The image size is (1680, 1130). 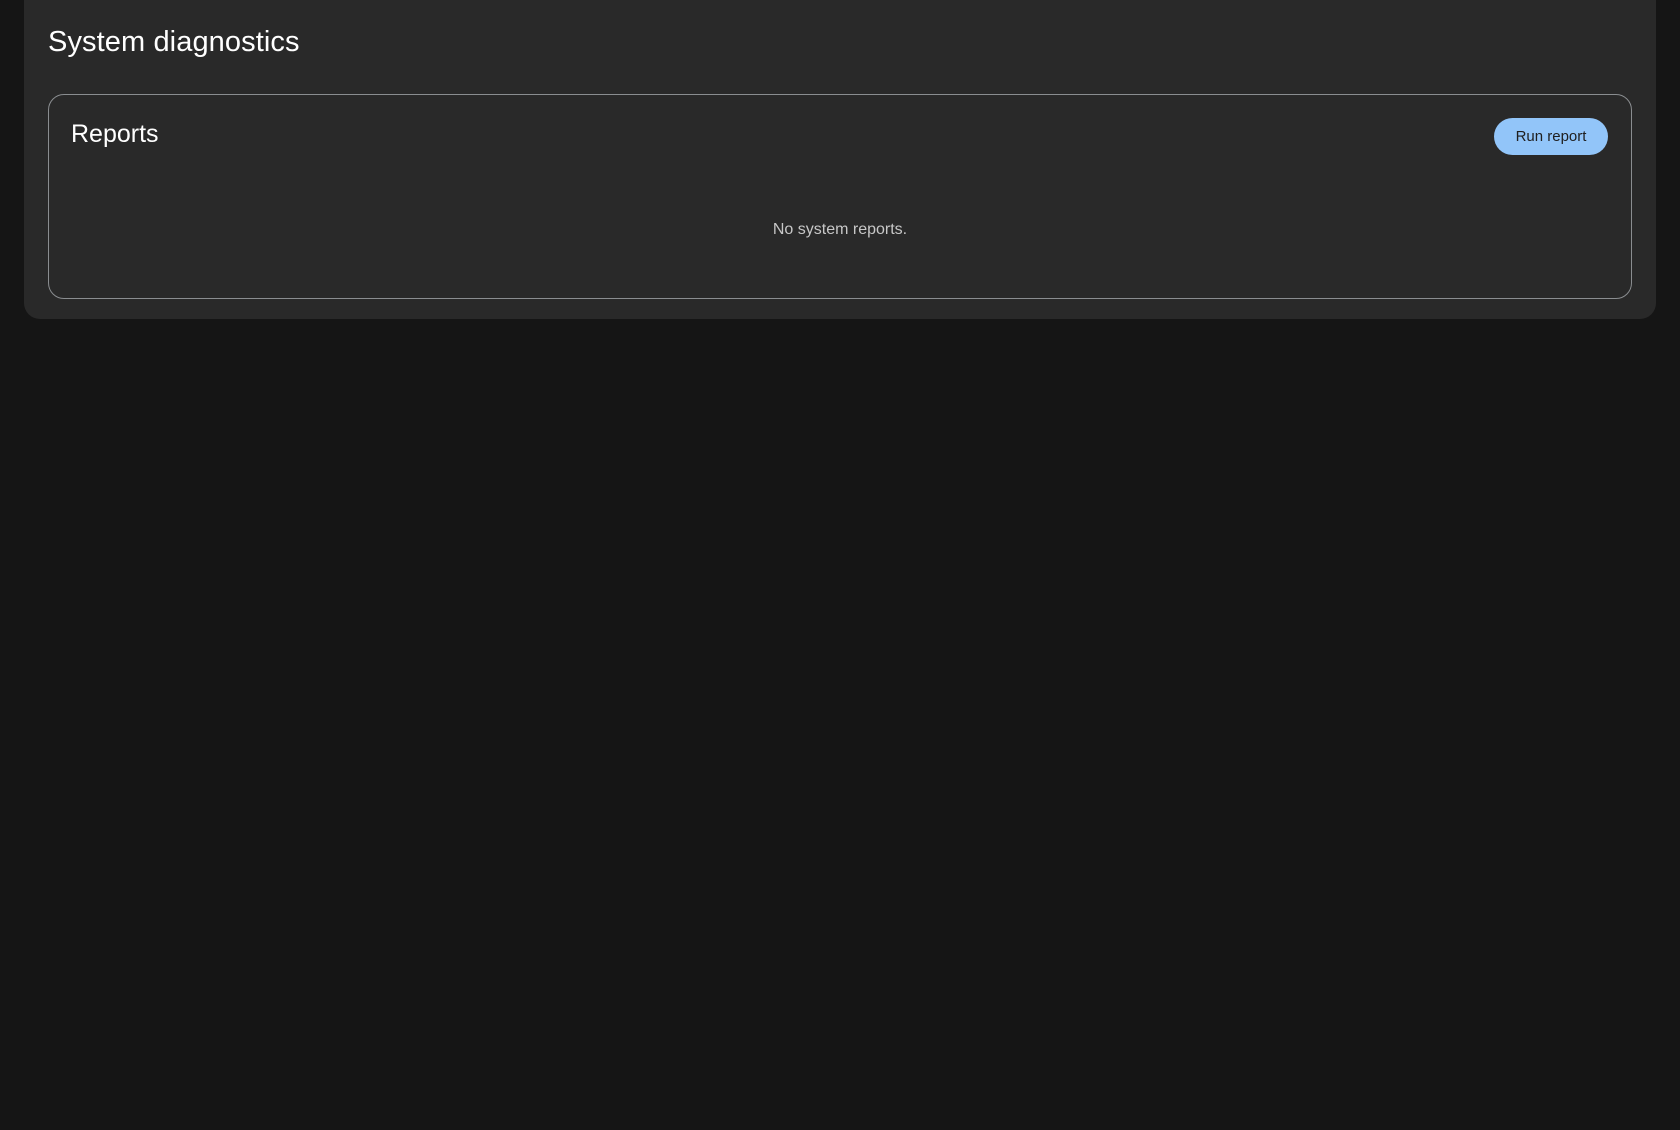 I want to click on run-report-button: Run report, so click(x=1551, y=136).